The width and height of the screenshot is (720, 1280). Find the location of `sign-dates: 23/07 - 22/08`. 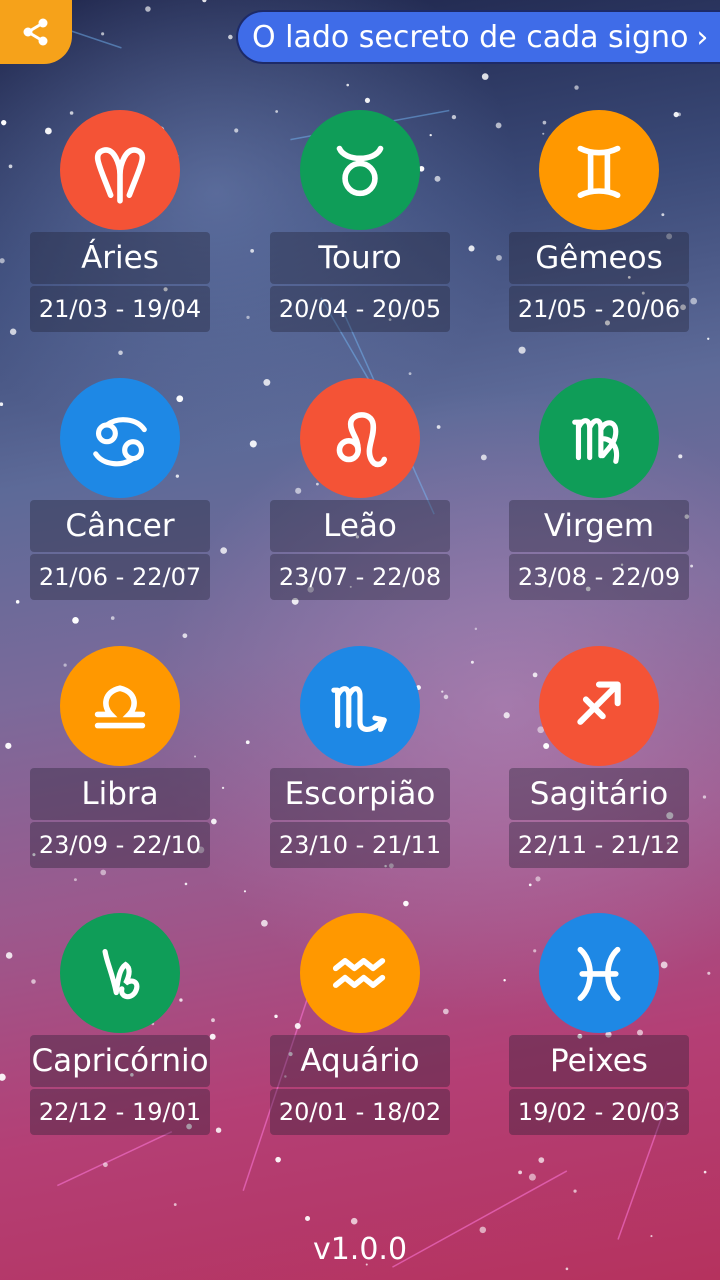

sign-dates: 23/07 - 22/08 is located at coordinates (360, 577).